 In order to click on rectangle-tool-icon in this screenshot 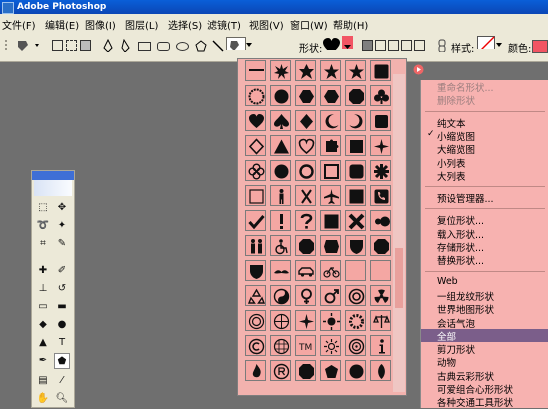, I will do `click(144, 46)`.